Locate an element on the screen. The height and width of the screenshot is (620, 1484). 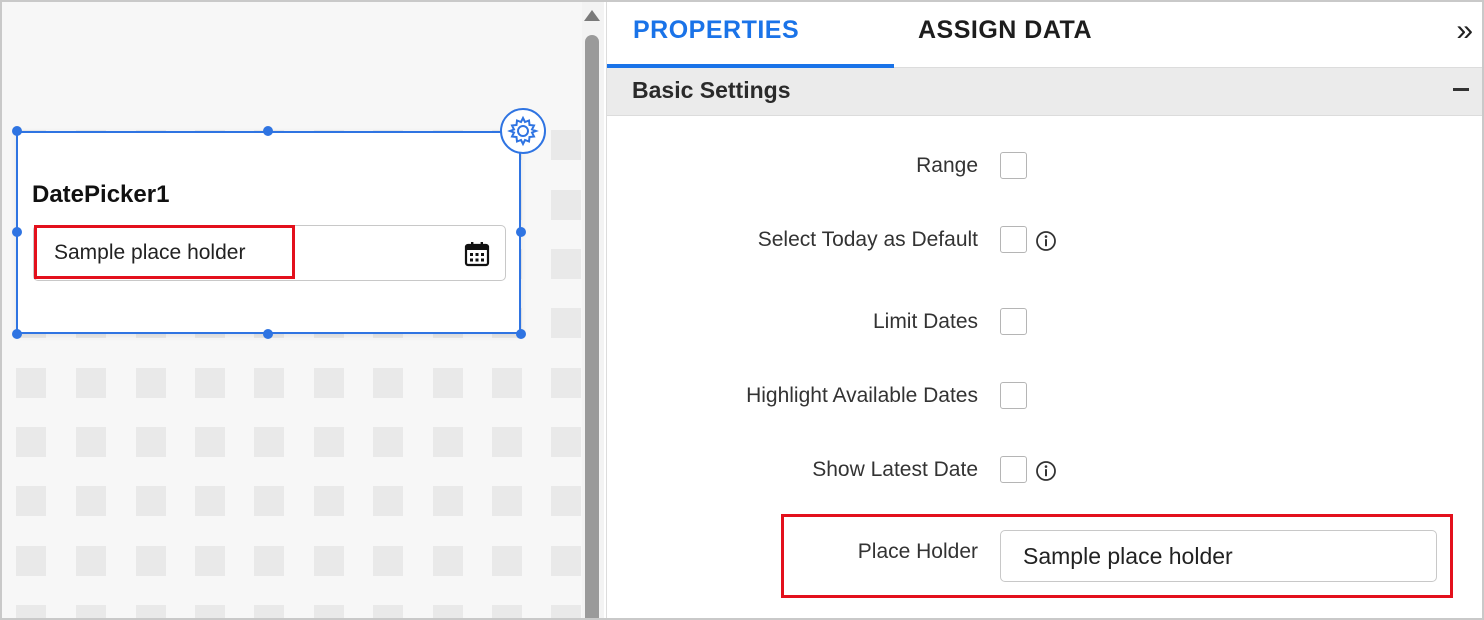
resize-handle-top-left is located at coordinates (17, 131).